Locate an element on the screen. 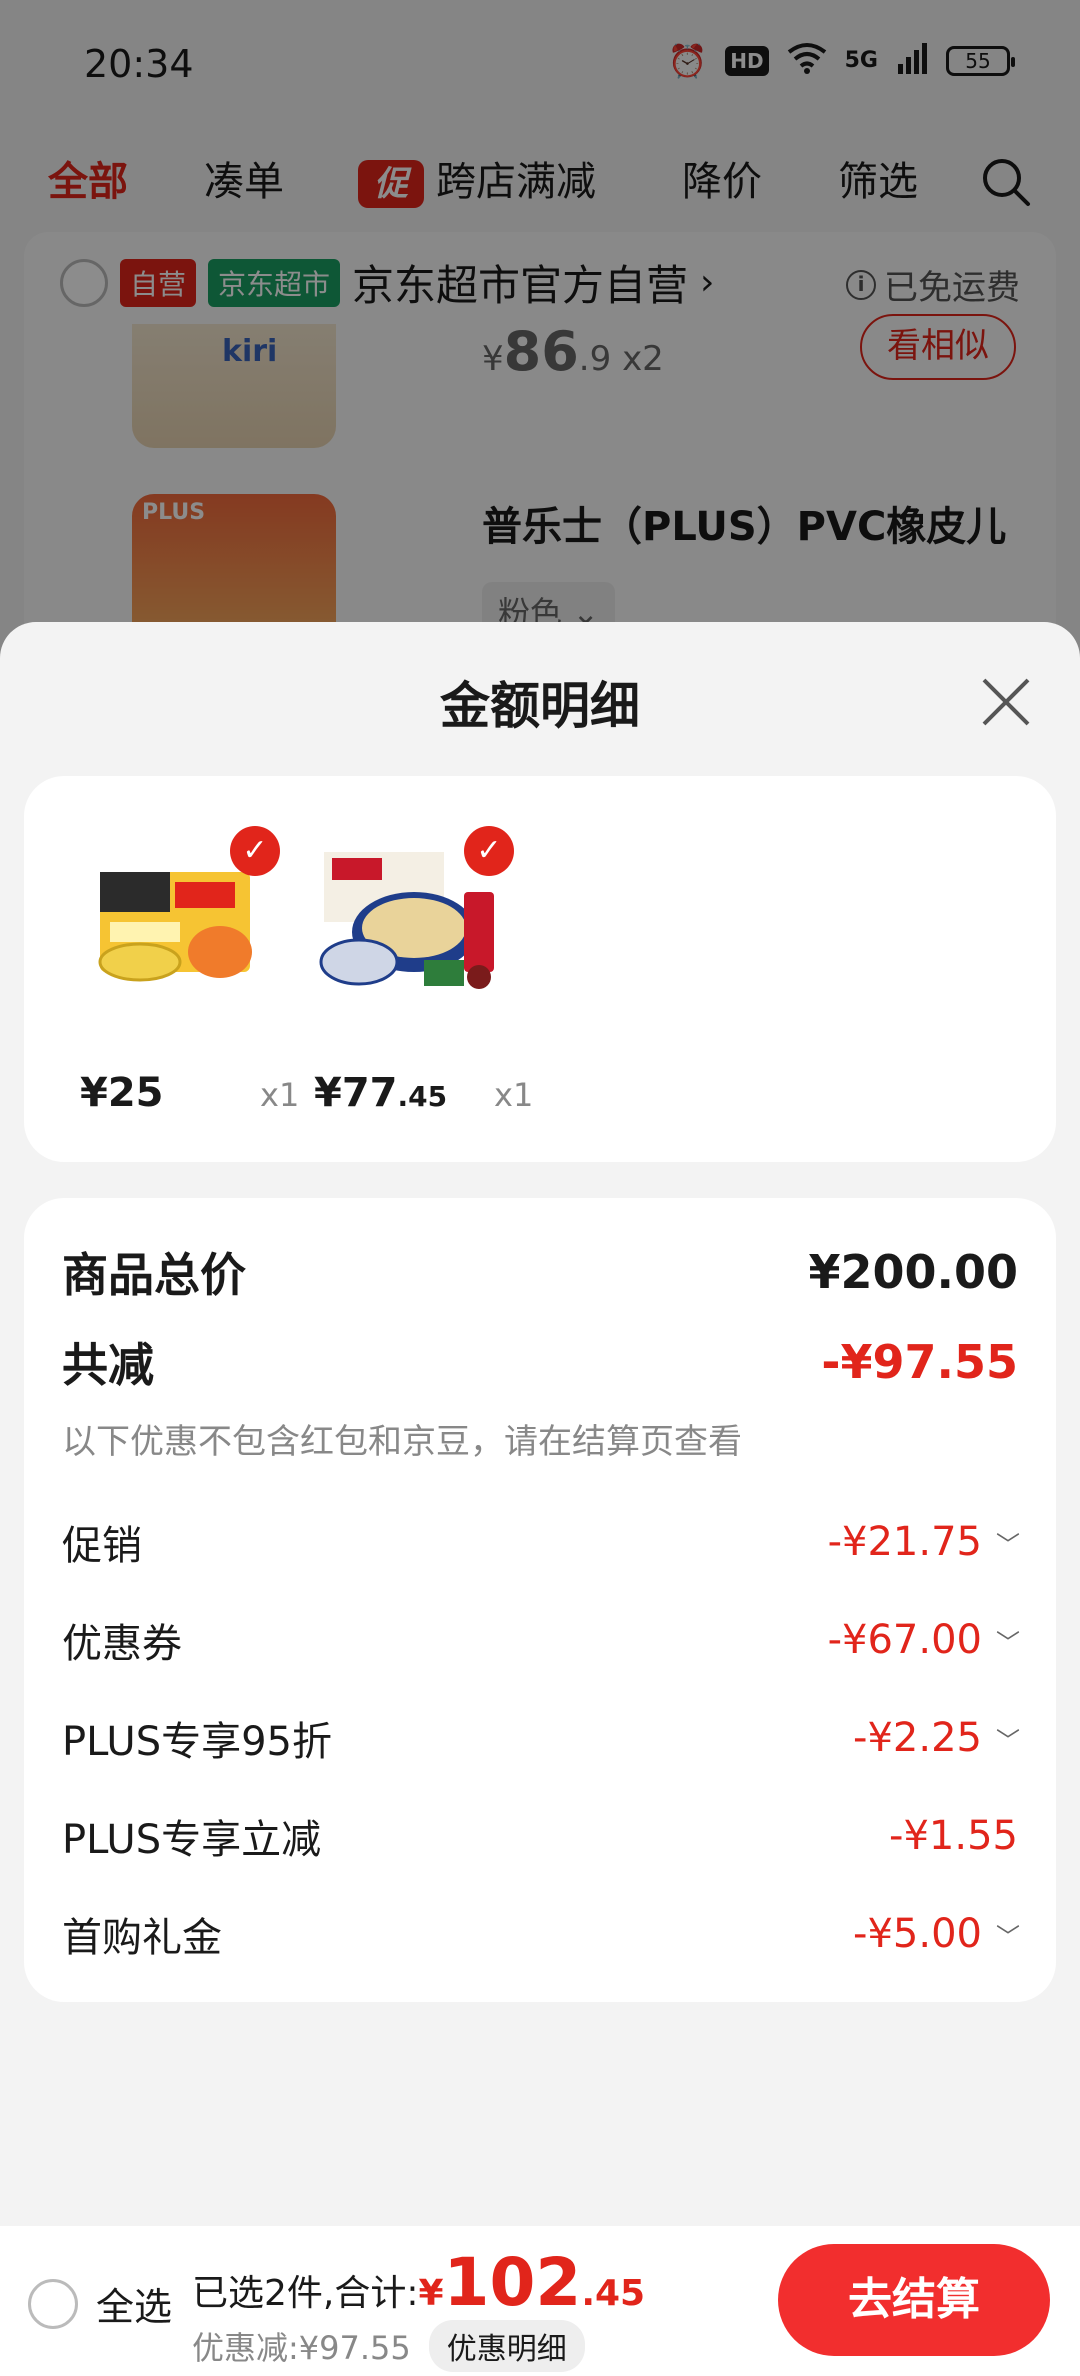 The image size is (1080, 2376). discount-amount: -¥67.00 is located at coordinates (904, 1640).